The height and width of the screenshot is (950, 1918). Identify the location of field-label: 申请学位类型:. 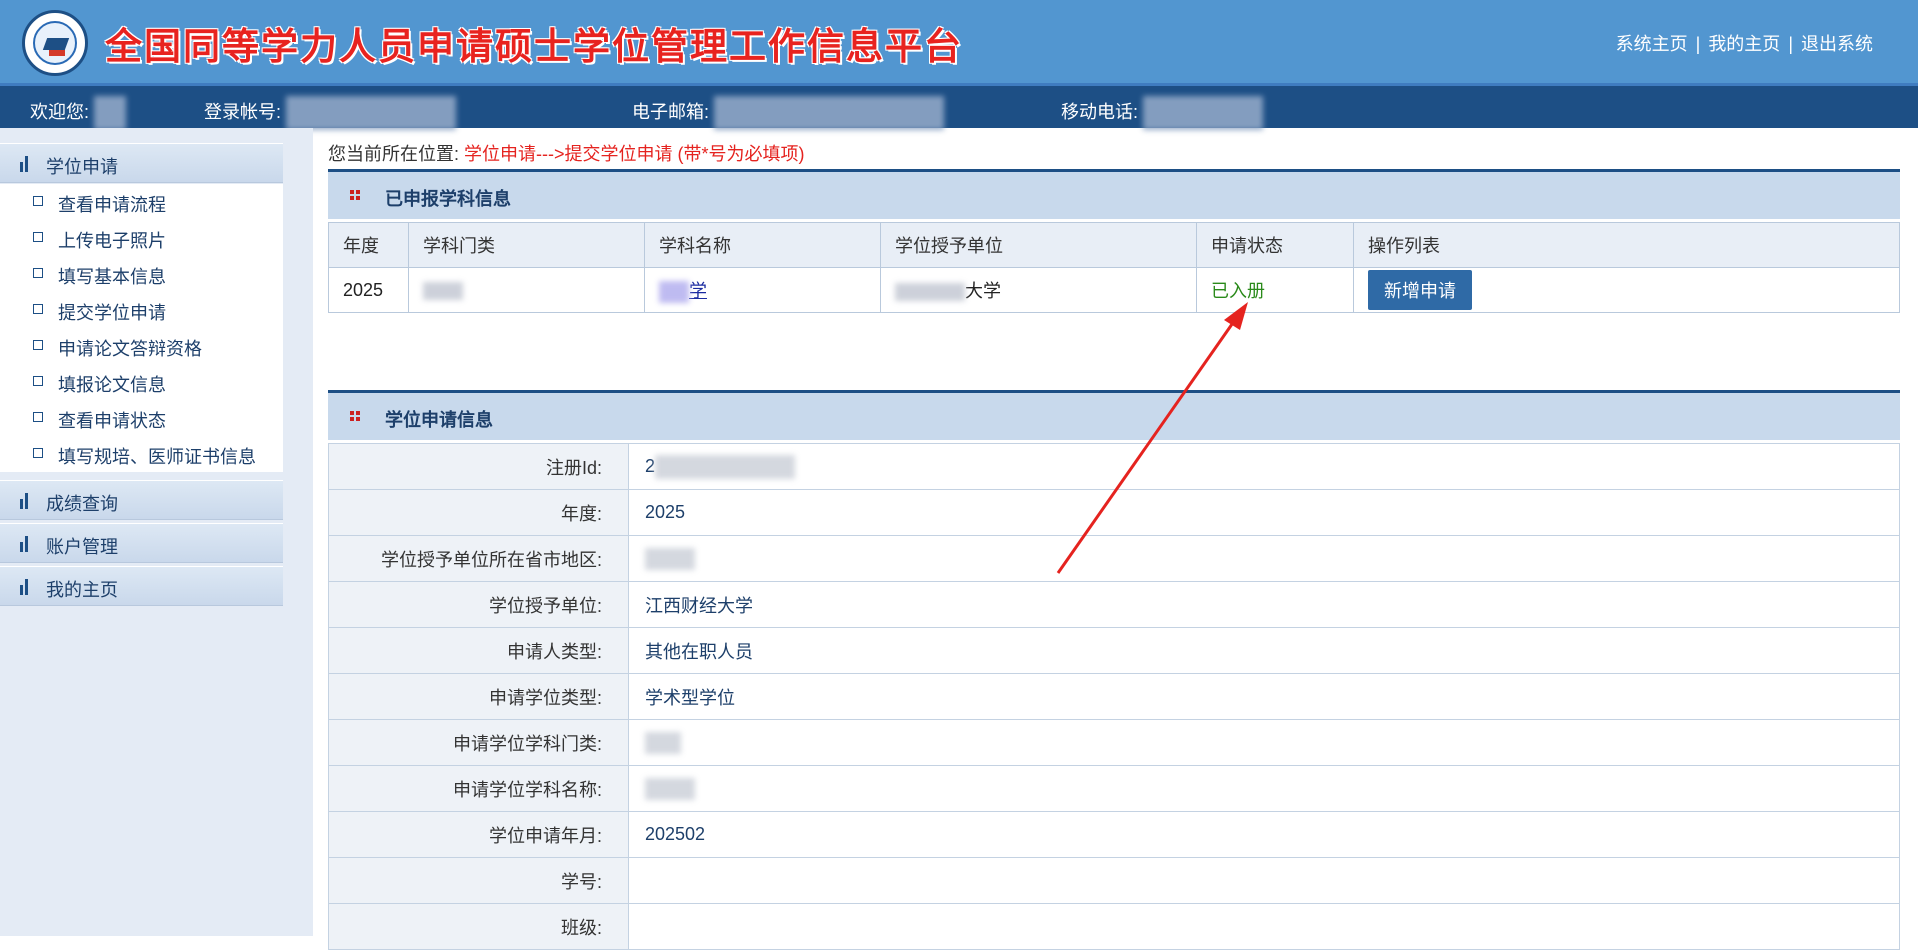
(478, 696).